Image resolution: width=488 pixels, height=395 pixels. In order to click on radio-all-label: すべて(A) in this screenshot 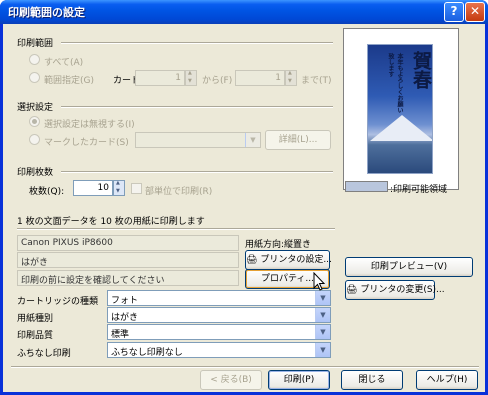, I will do `click(64, 63)`.